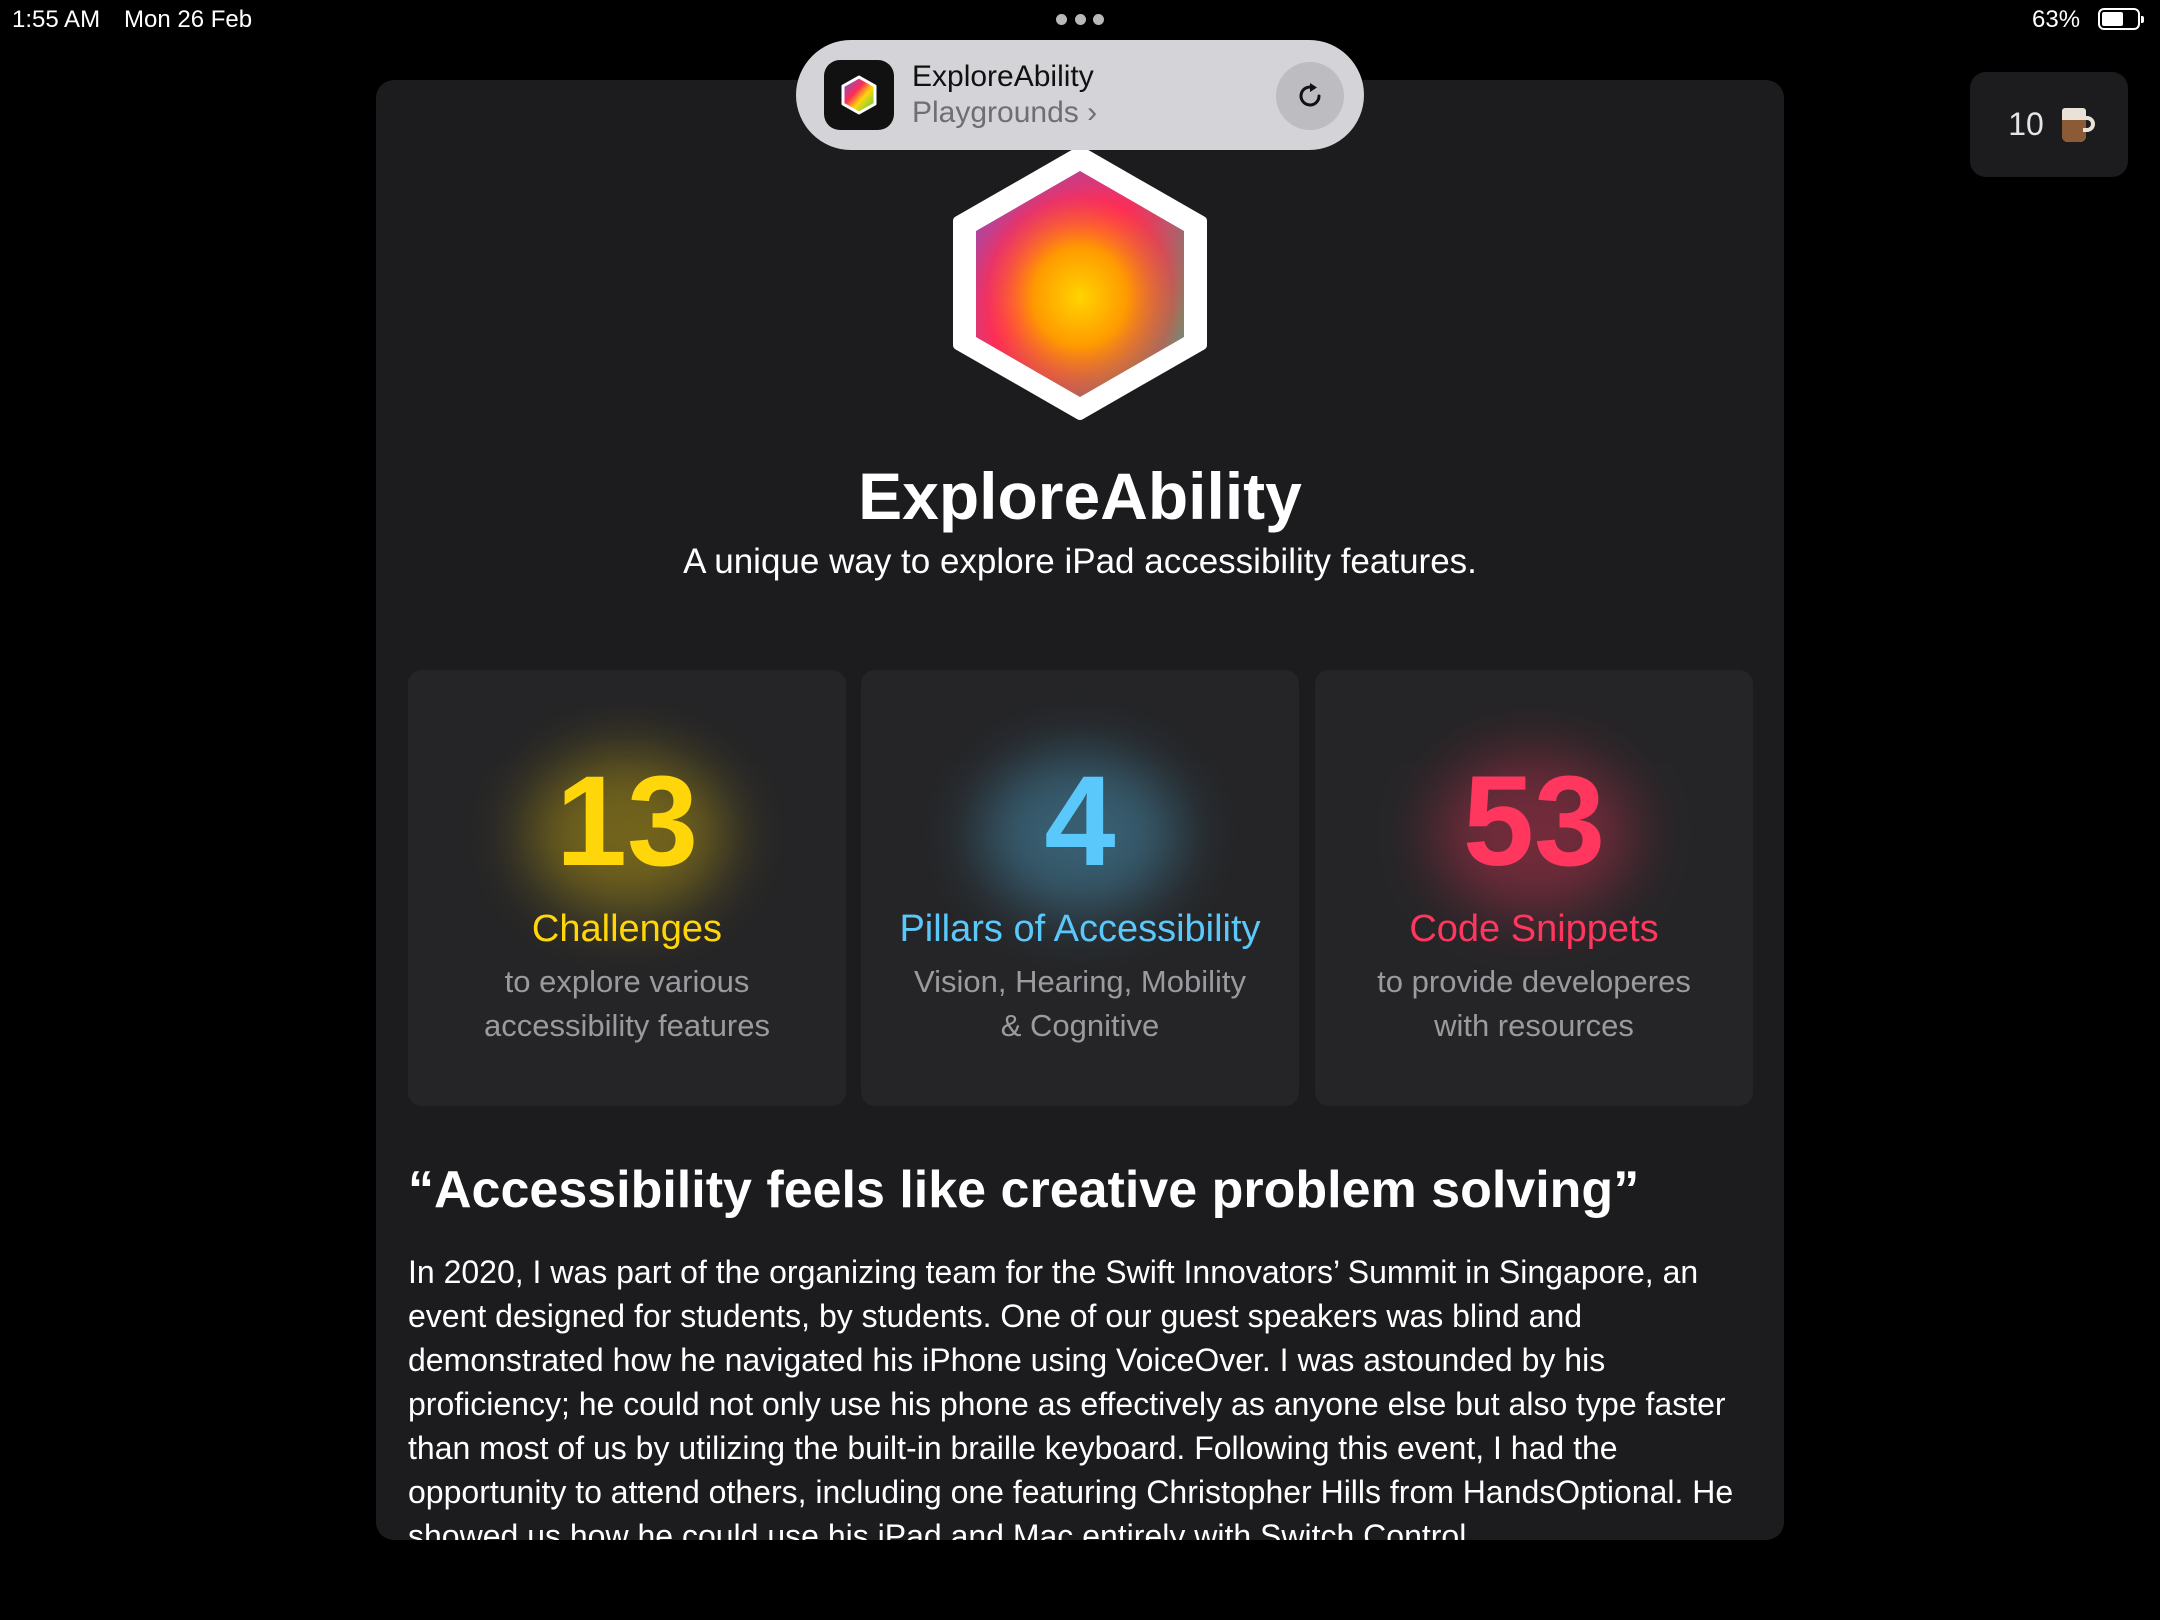  What do you see at coordinates (1534, 1003) in the screenshot?
I see `stat-description: to provide developeres with resources` at bounding box center [1534, 1003].